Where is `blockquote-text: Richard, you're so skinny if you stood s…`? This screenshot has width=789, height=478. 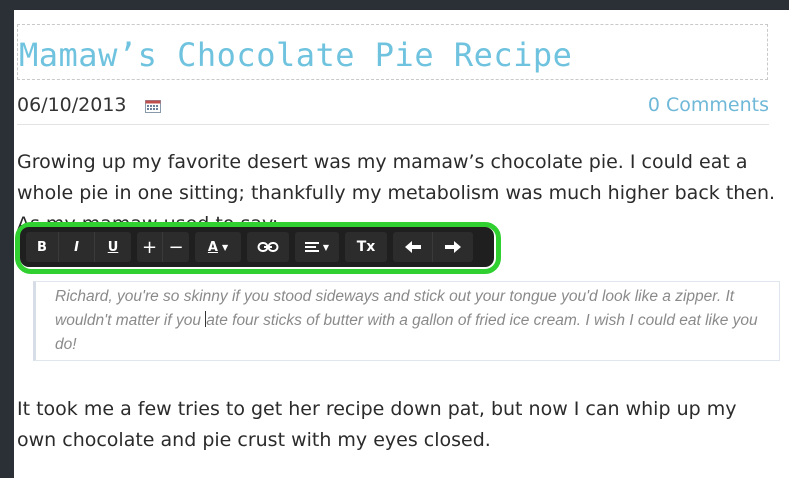
blockquote-text: Richard, you're so skinny if you stood s… is located at coordinates (415, 321).